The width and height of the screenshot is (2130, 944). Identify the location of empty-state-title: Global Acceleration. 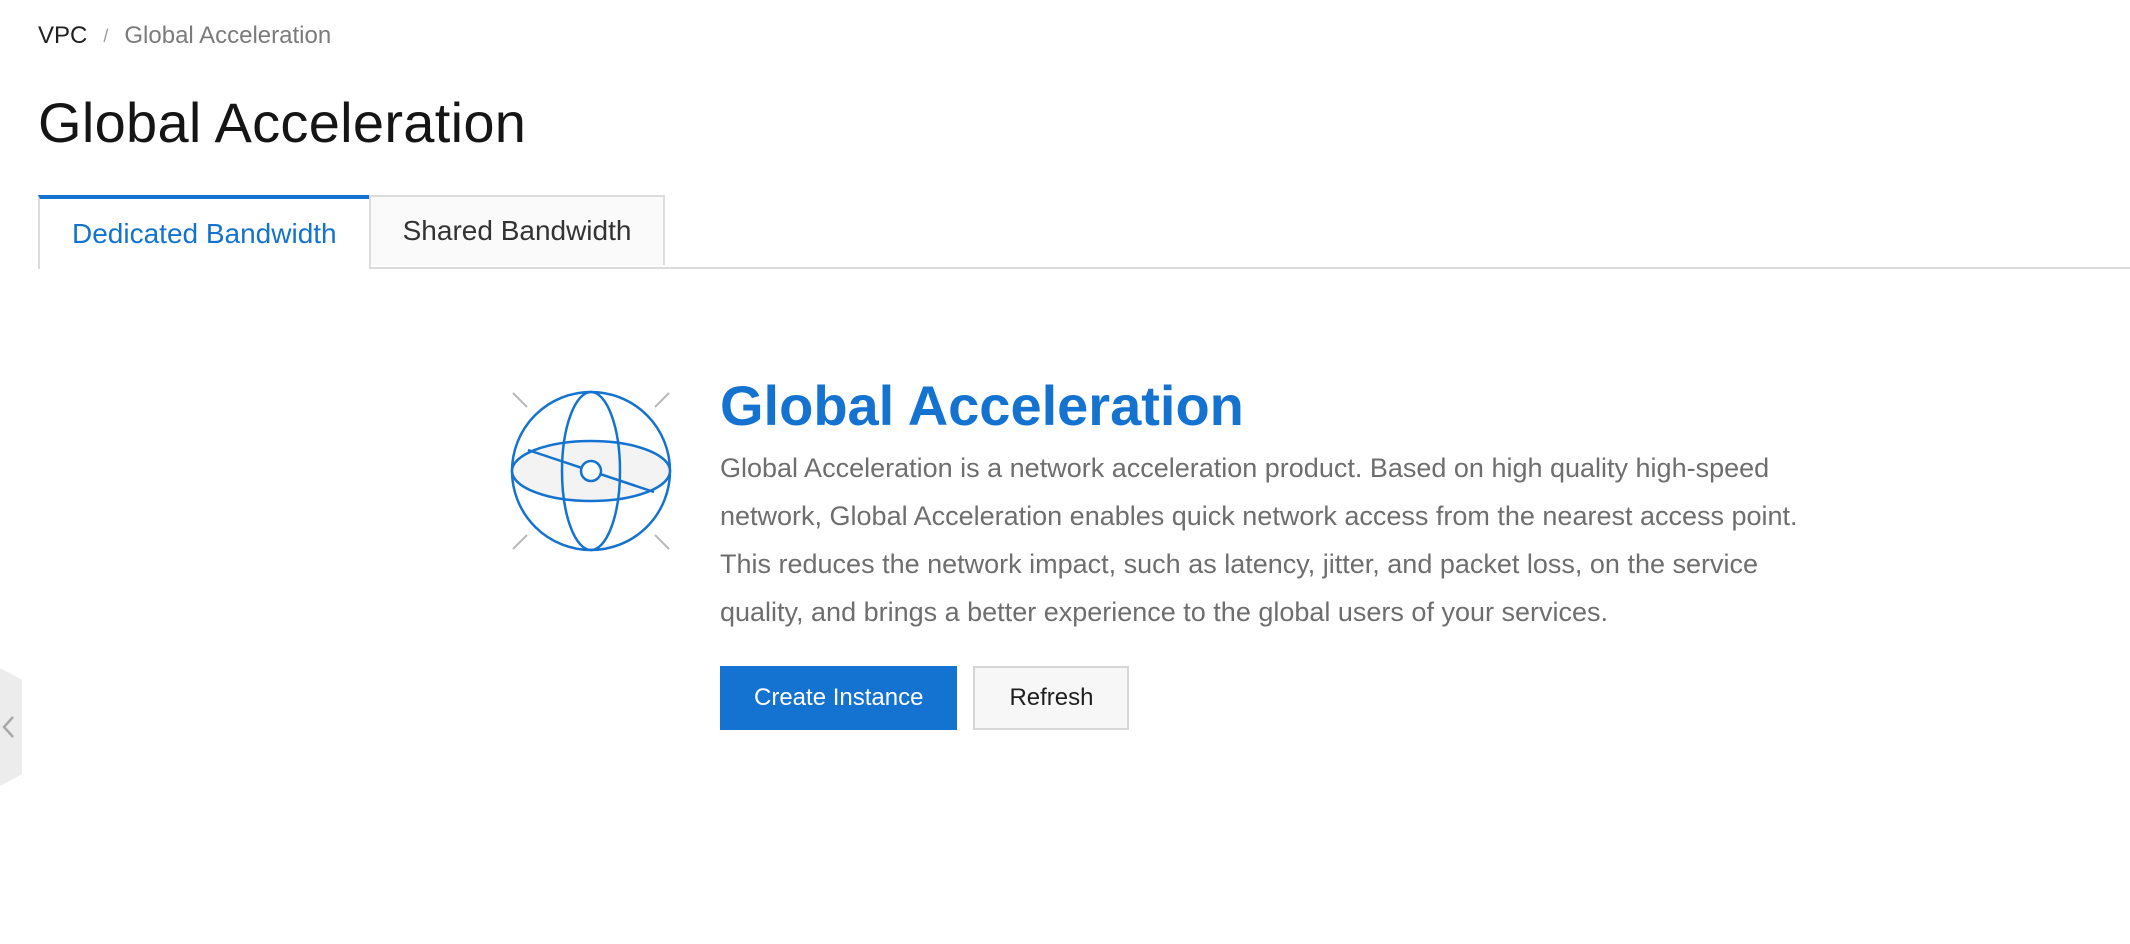
(982, 405).